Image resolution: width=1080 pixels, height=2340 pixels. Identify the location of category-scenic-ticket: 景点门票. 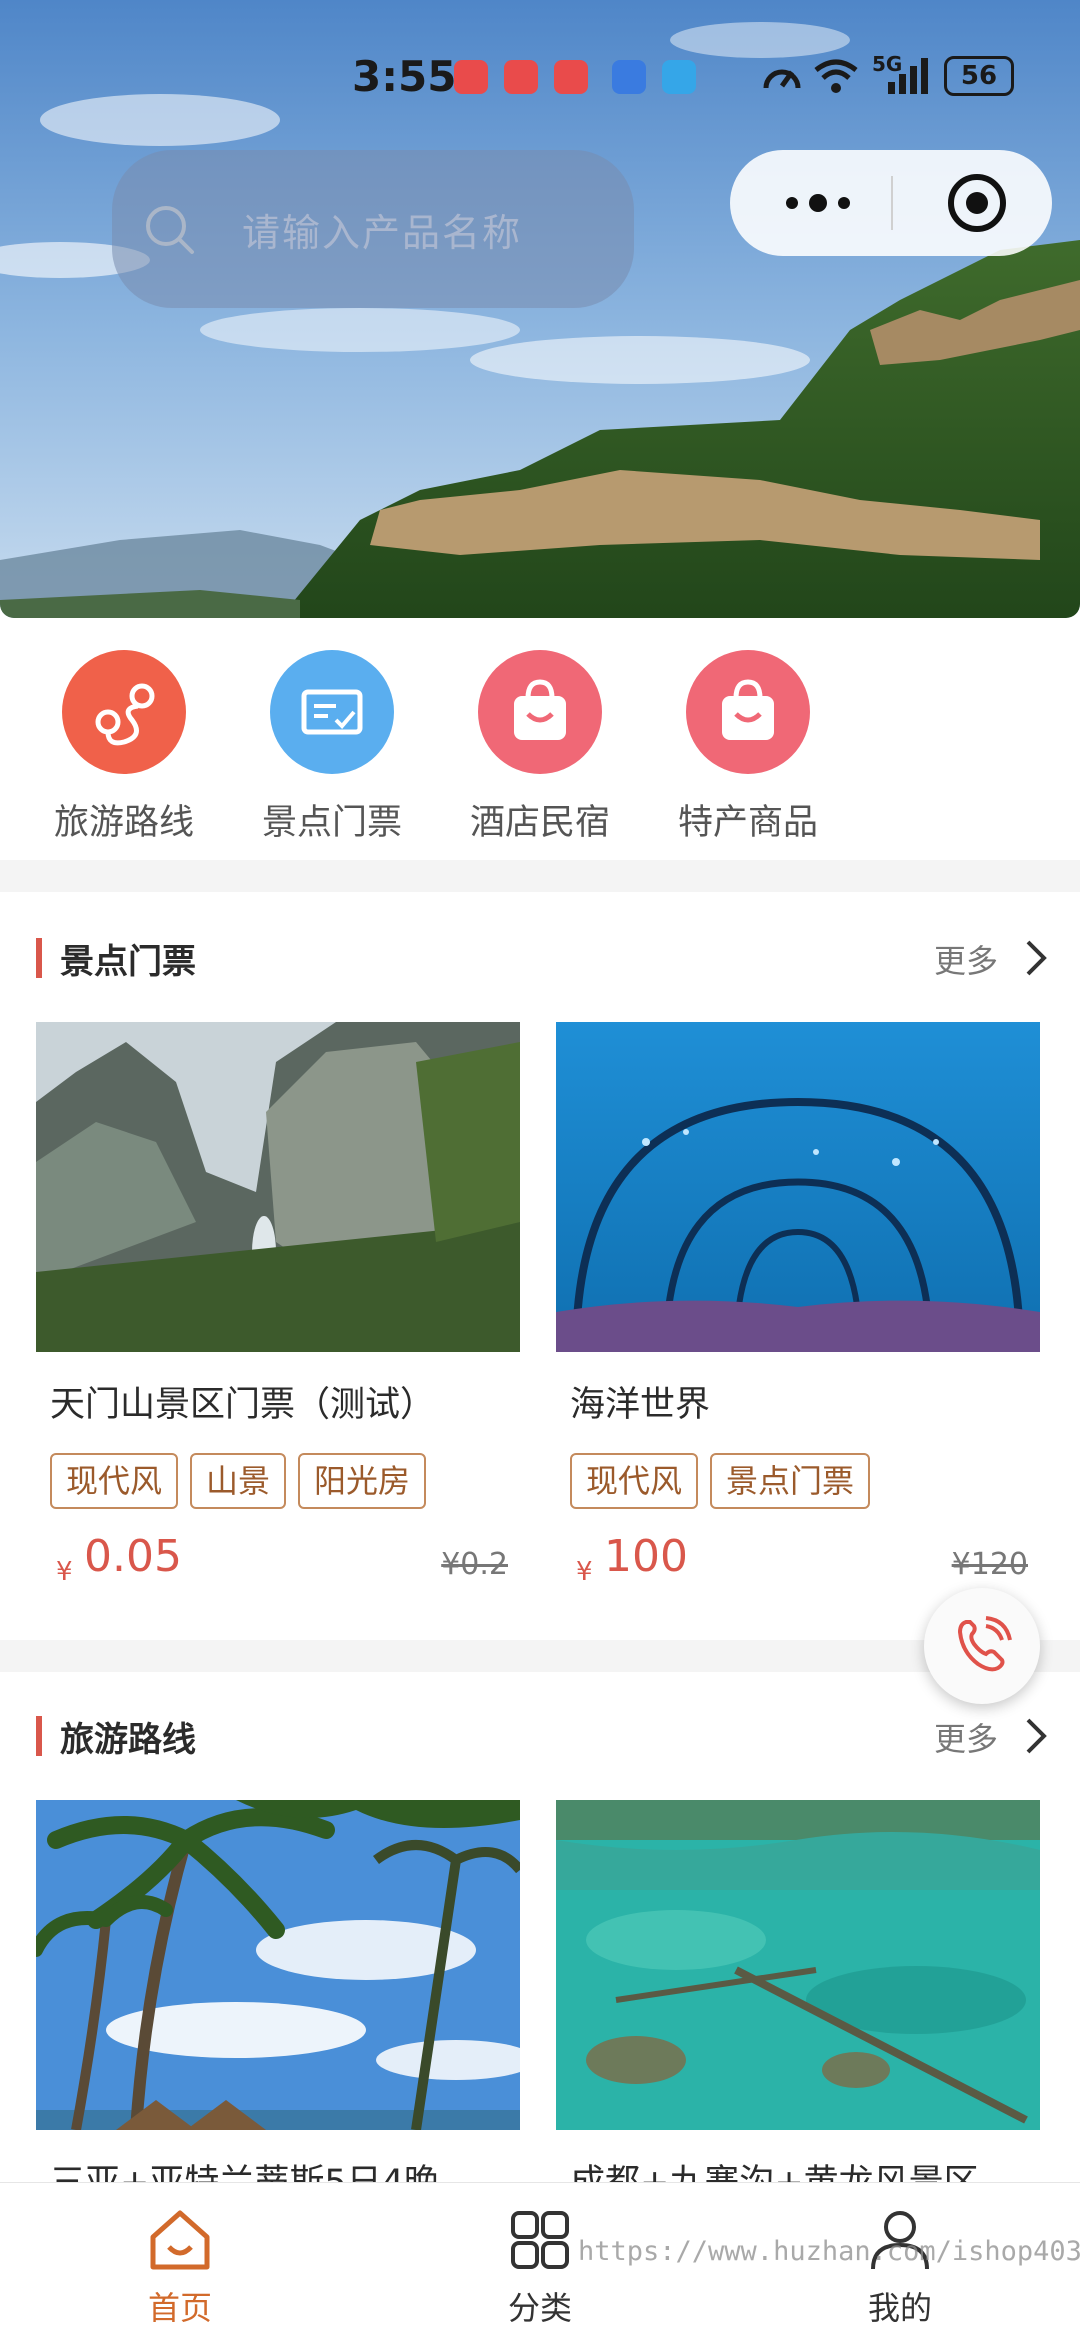
(332, 747).